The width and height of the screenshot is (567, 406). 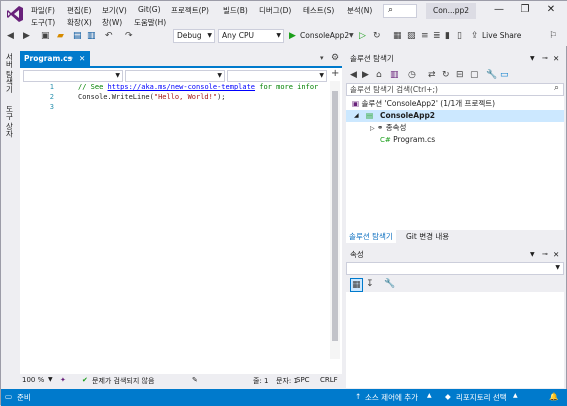 I want to click on add-to-source-control-button: 소스 제어에 추가, so click(x=391, y=397).